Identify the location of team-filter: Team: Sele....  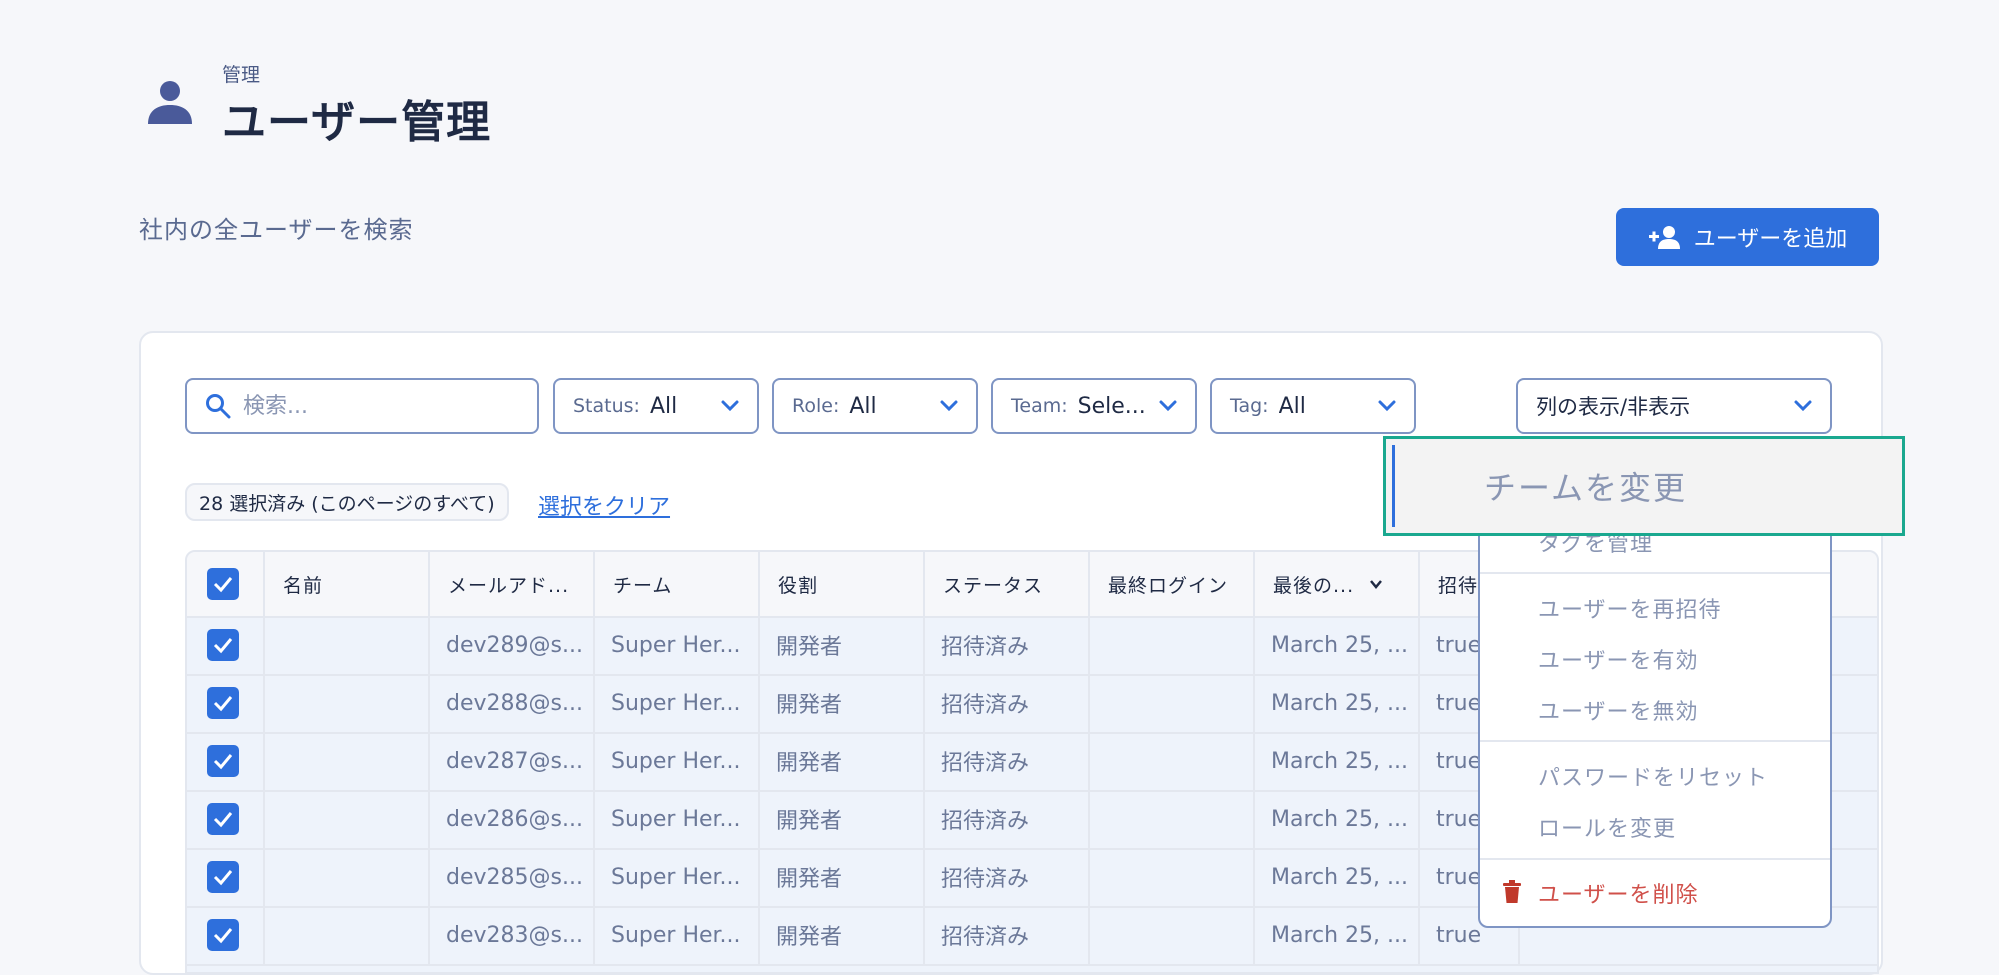
(1094, 406).